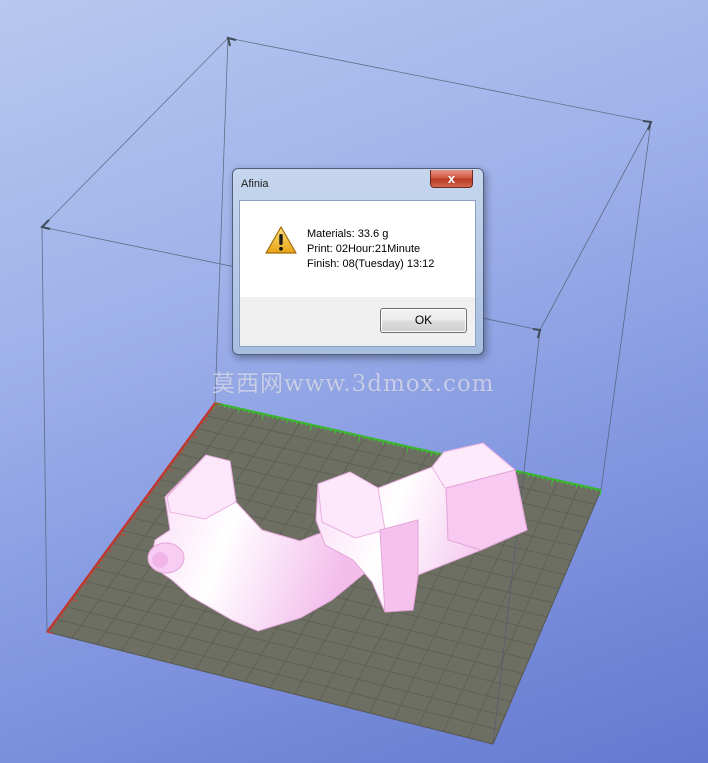 This screenshot has width=708, height=763. Describe the element at coordinates (348, 234) in the screenshot. I see `materials-line: Materials: 33.6 g` at that location.